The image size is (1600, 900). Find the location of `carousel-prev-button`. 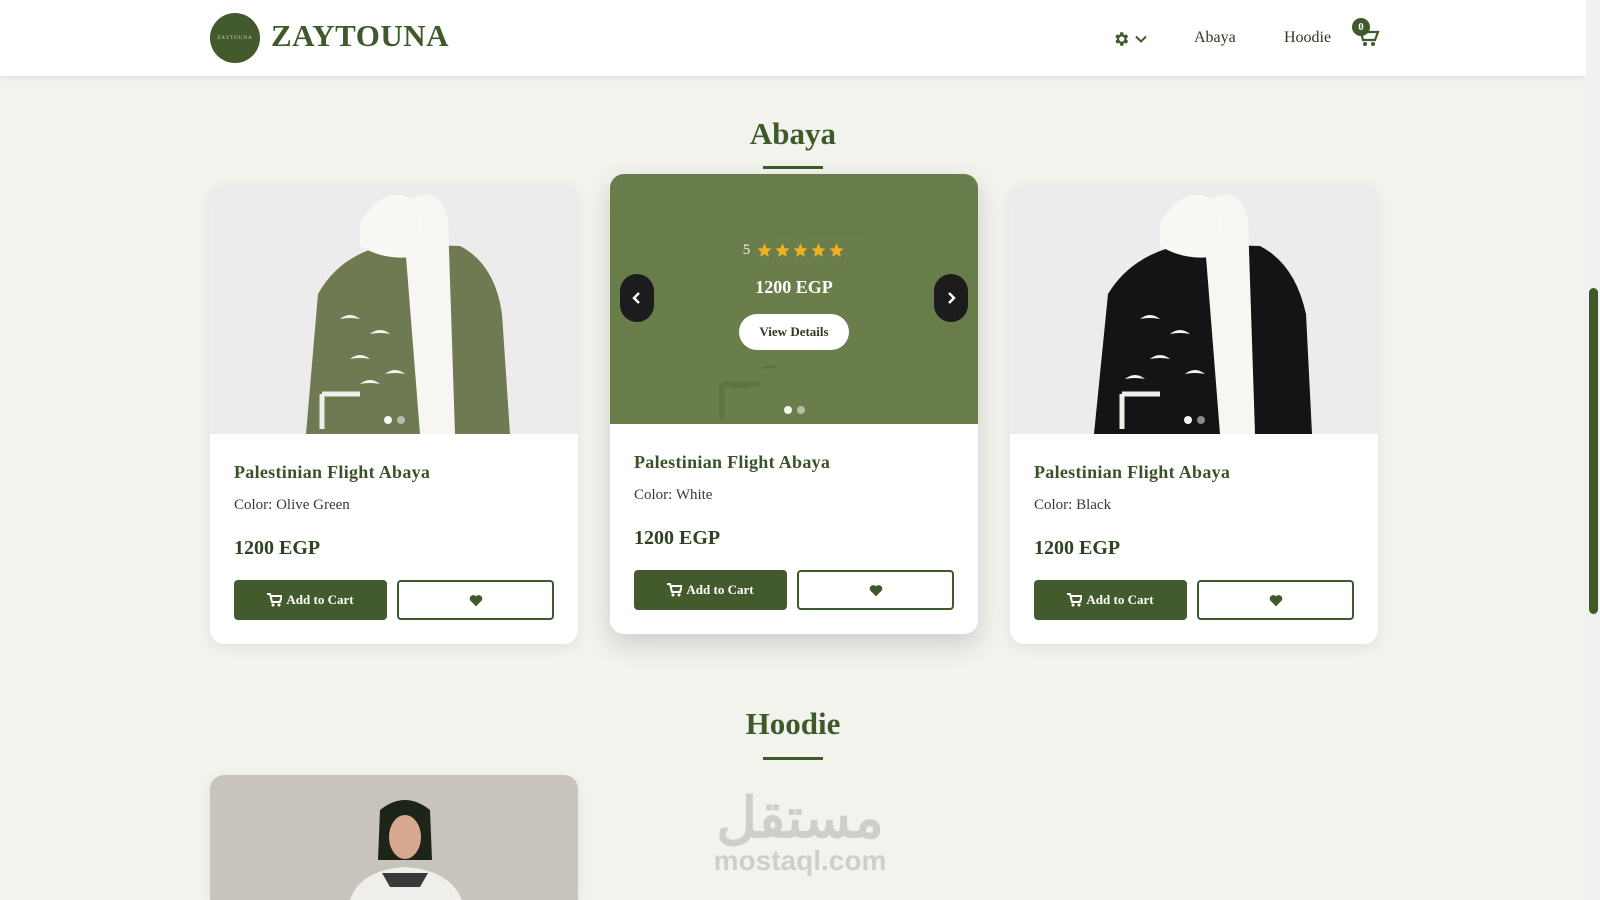

carousel-prev-button is located at coordinates (637, 298).